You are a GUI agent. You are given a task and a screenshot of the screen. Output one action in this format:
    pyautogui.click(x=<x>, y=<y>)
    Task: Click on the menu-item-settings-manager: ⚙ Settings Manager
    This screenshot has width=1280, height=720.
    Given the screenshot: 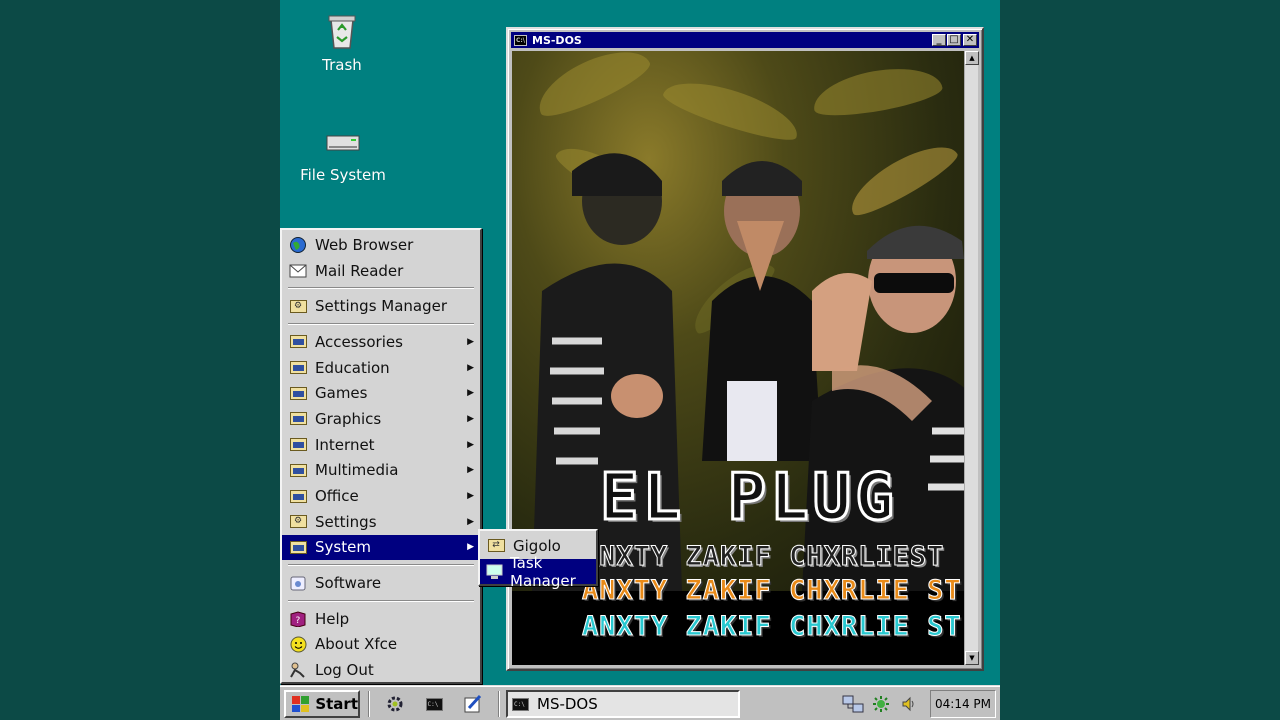 What is the action you would take?
    pyautogui.click(x=381, y=306)
    